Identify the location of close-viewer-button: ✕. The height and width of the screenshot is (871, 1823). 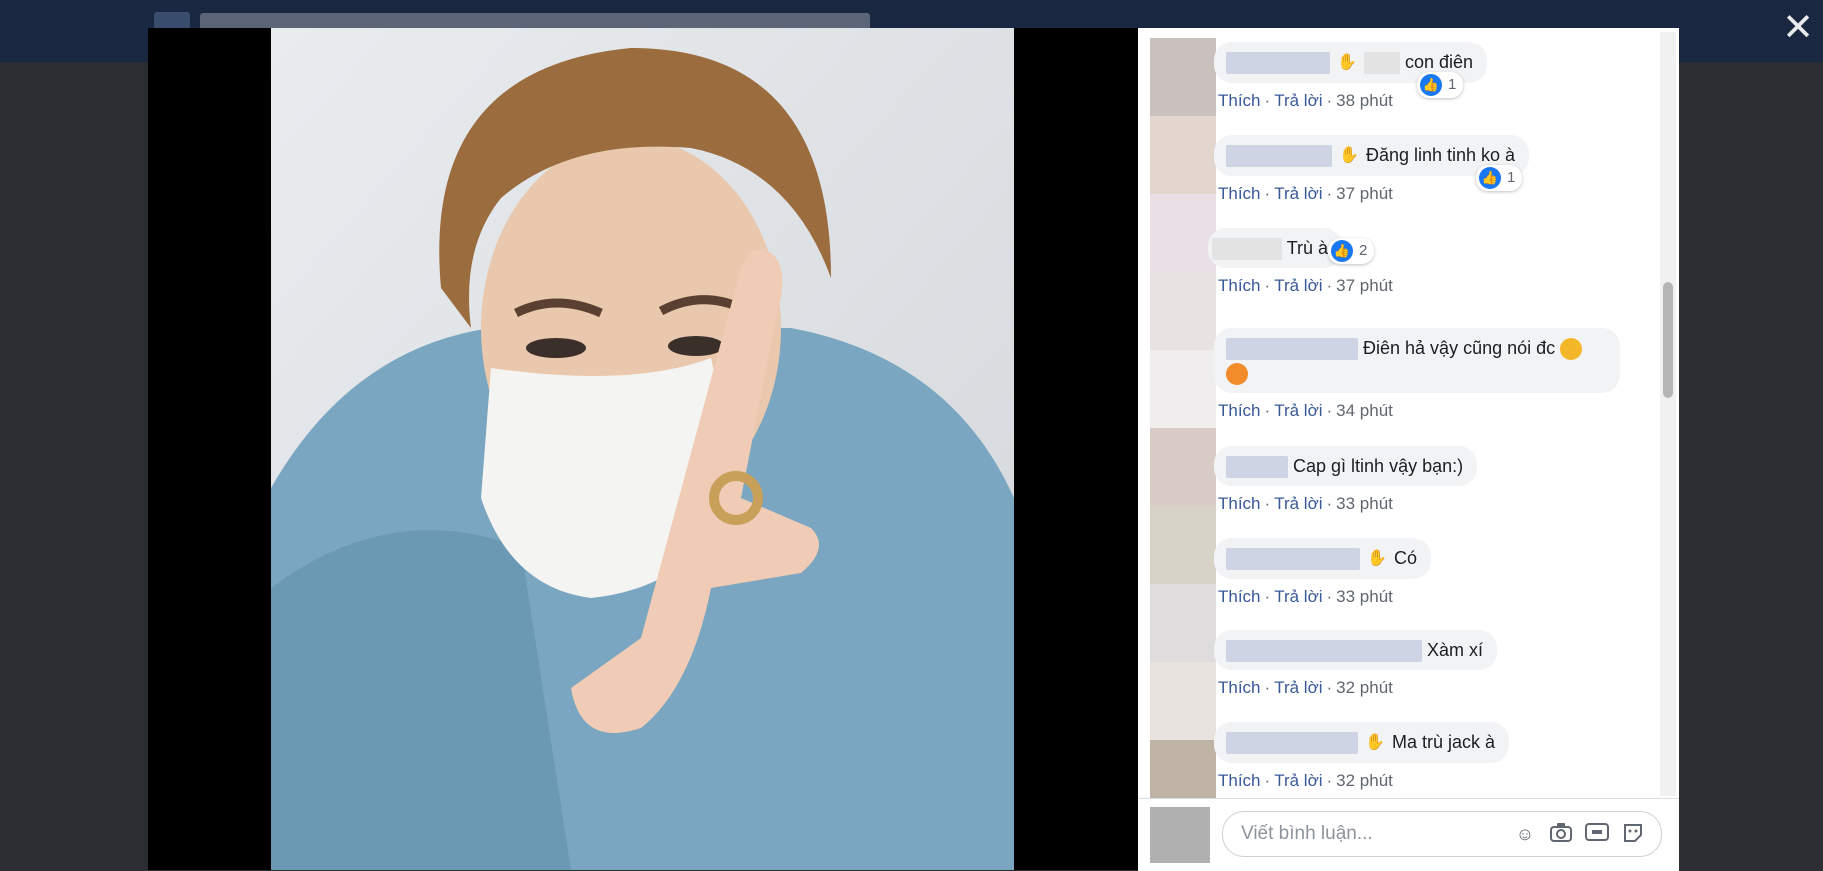
(1798, 28).